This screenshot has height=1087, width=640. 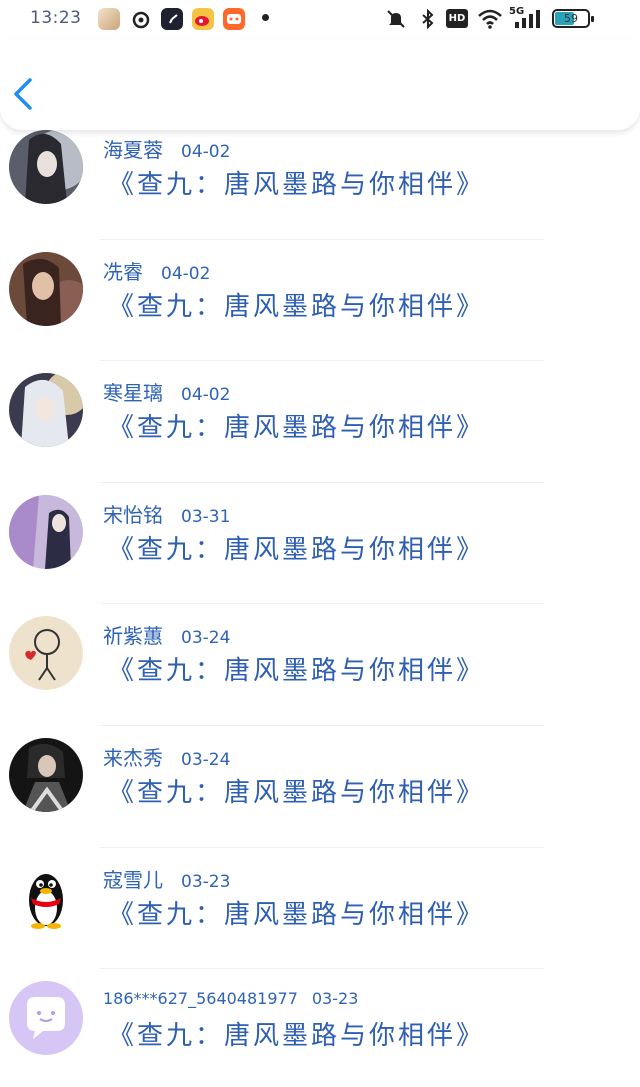 I want to click on sender-name: 宋怡铭, so click(x=133, y=514).